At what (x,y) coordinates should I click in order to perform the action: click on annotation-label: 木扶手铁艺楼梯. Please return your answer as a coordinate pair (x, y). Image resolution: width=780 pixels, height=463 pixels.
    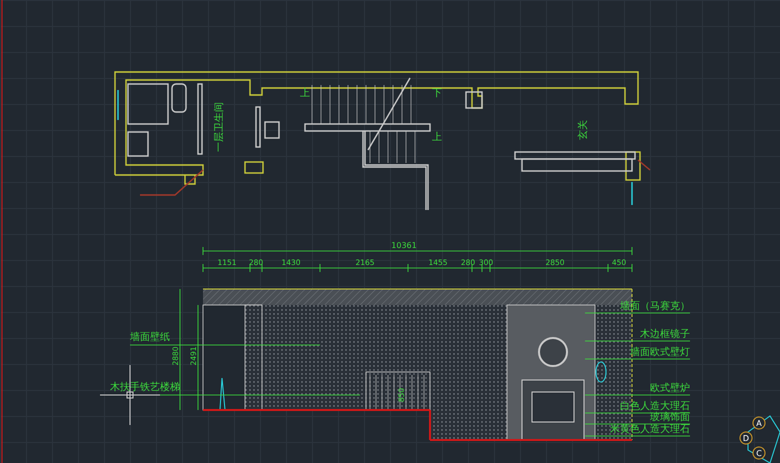
    Looking at the image, I should click on (145, 387).